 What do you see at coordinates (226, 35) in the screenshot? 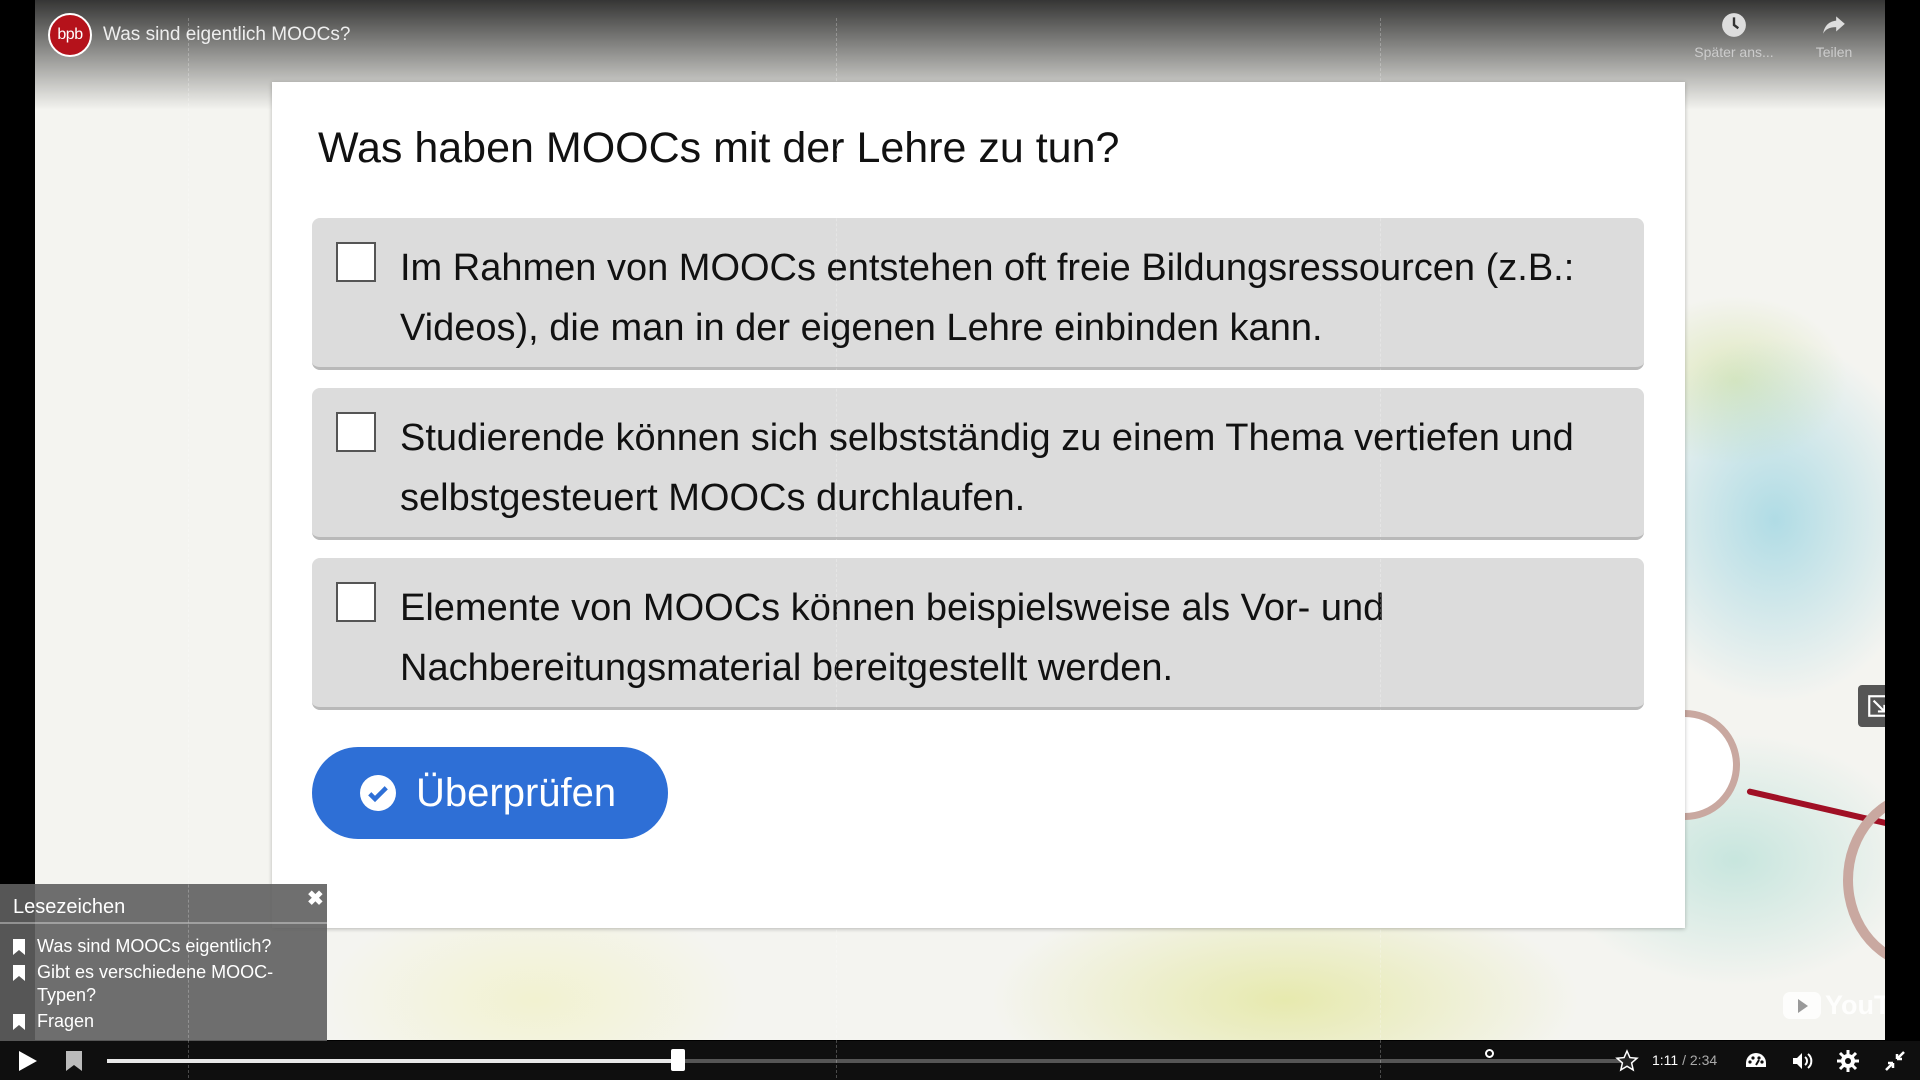
I see `video-title: Was sind eigentlich MOOCs?` at bounding box center [226, 35].